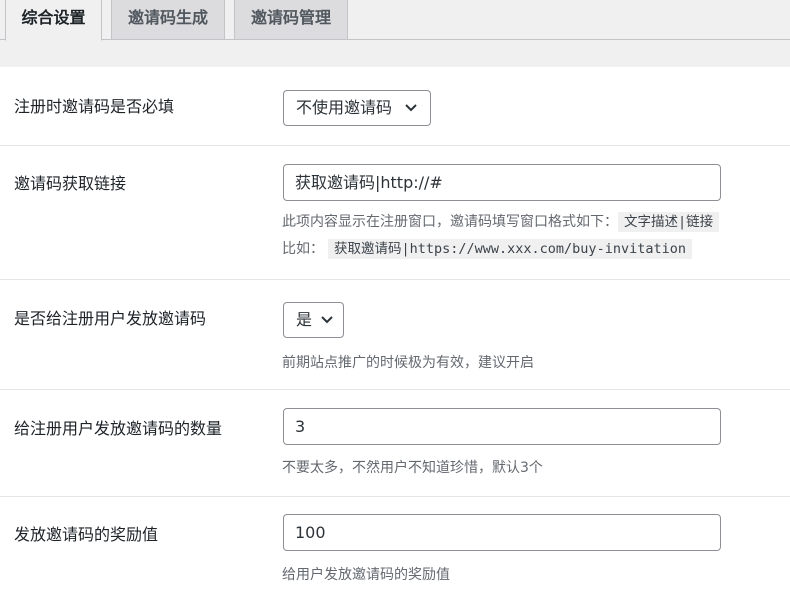  I want to click on setting-label: 邀请码获取链接, so click(70, 183).